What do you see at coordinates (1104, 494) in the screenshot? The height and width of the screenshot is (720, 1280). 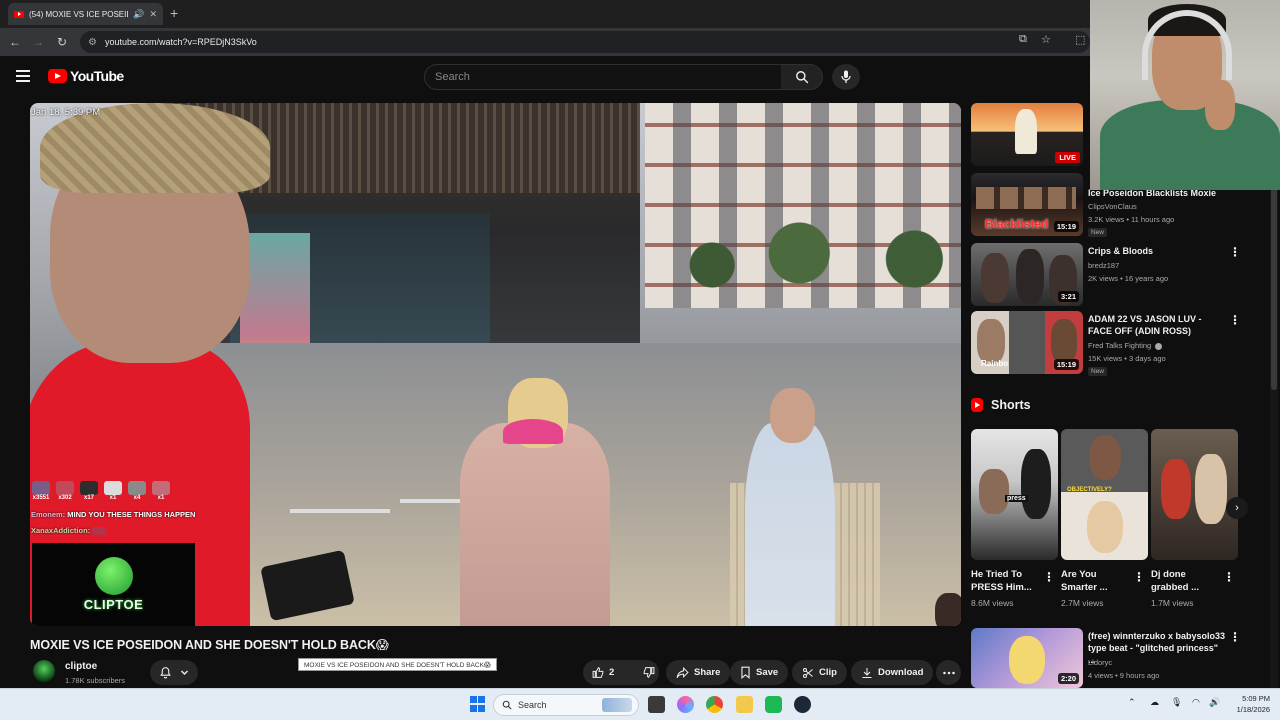 I see `short-thumbnail: OBJECTIVELY?` at bounding box center [1104, 494].